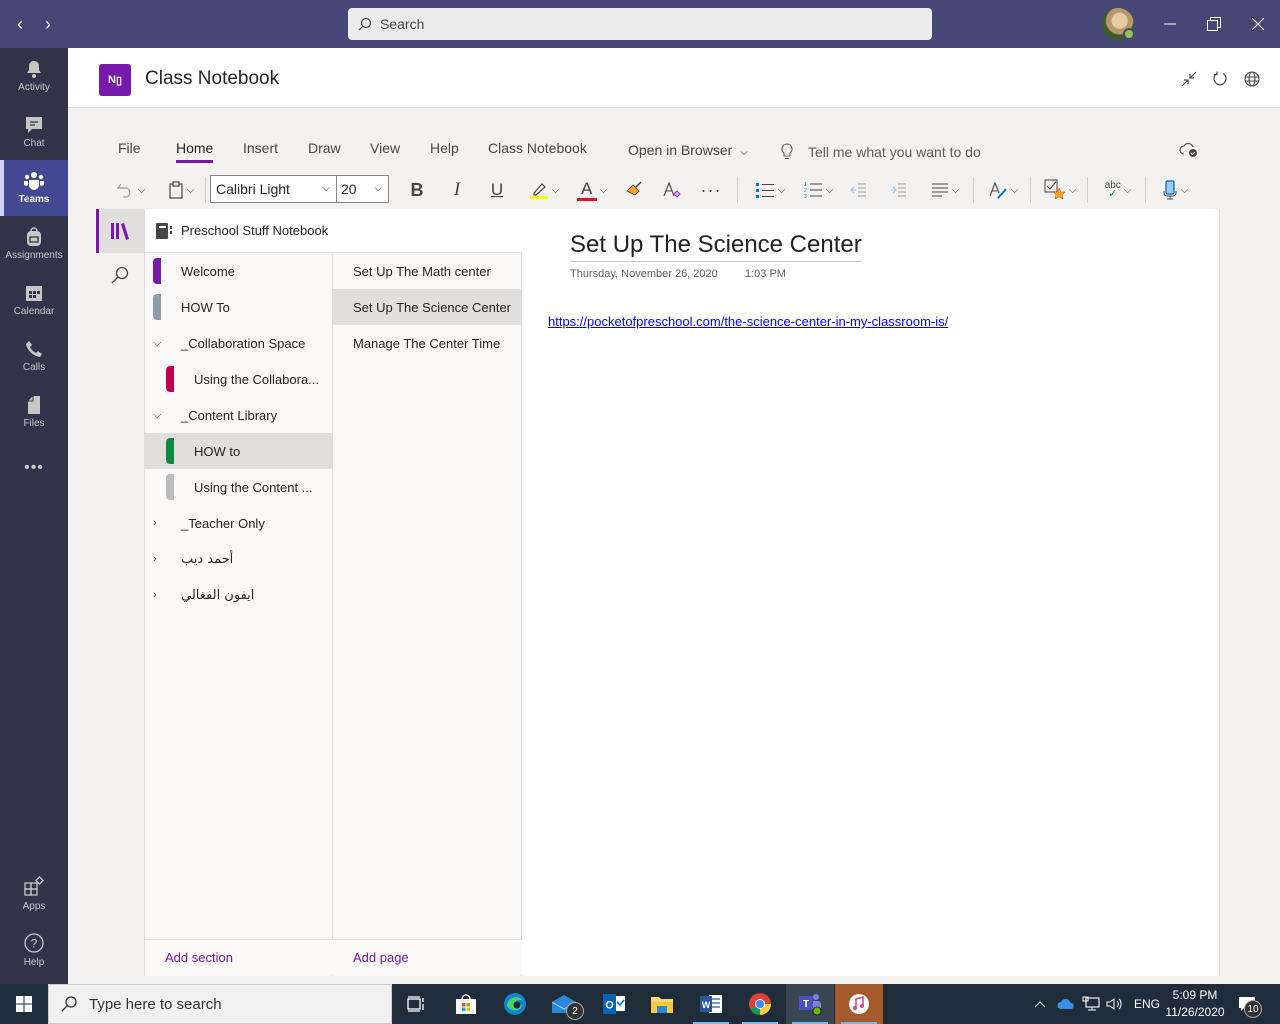 This screenshot has width=1280, height=1024. I want to click on bullets-button: ⌵, so click(770, 190).